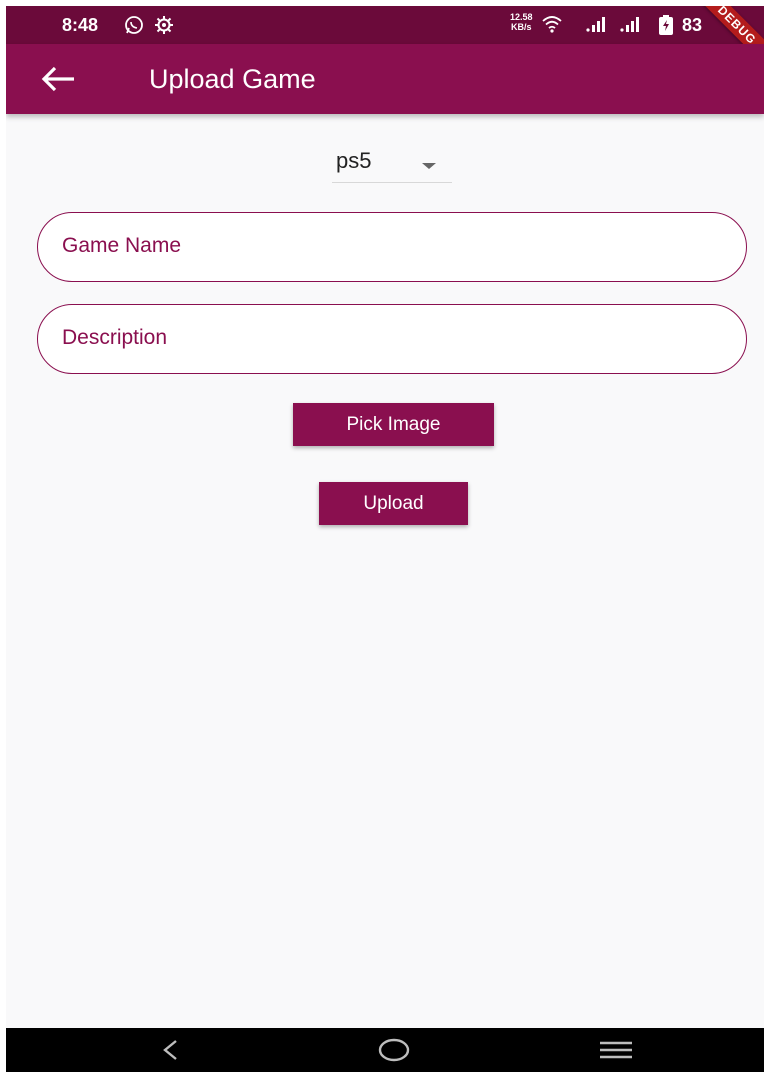 The height and width of the screenshot is (1074, 769). What do you see at coordinates (385, 25) in the screenshot?
I see `status-bar: 8:48 12.58 KB/s 83` at bounding box center [385, 25].